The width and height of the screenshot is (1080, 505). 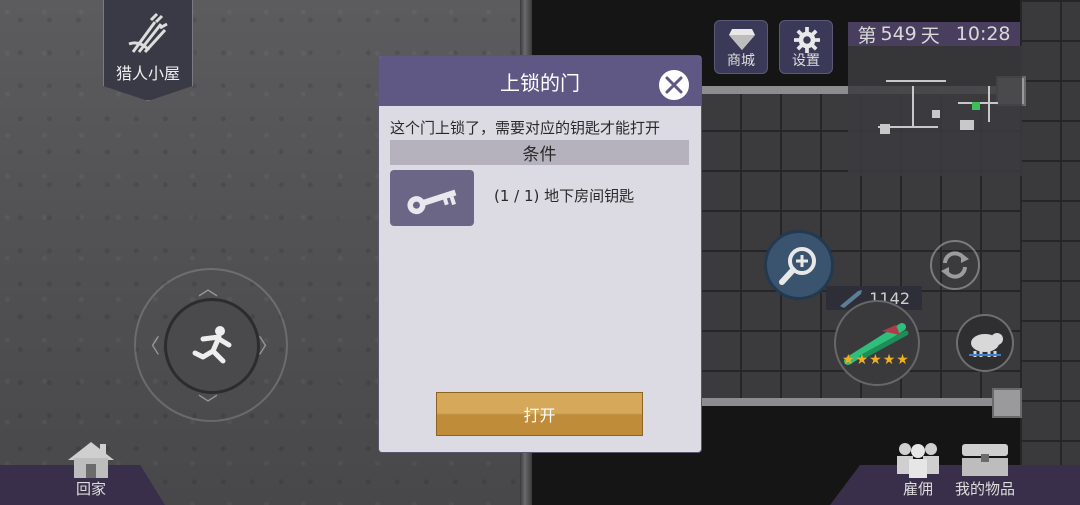 What do you see at coordinates (91, 460) in the screenshot?
I see `house-icon` at bounding box center [91, 460].